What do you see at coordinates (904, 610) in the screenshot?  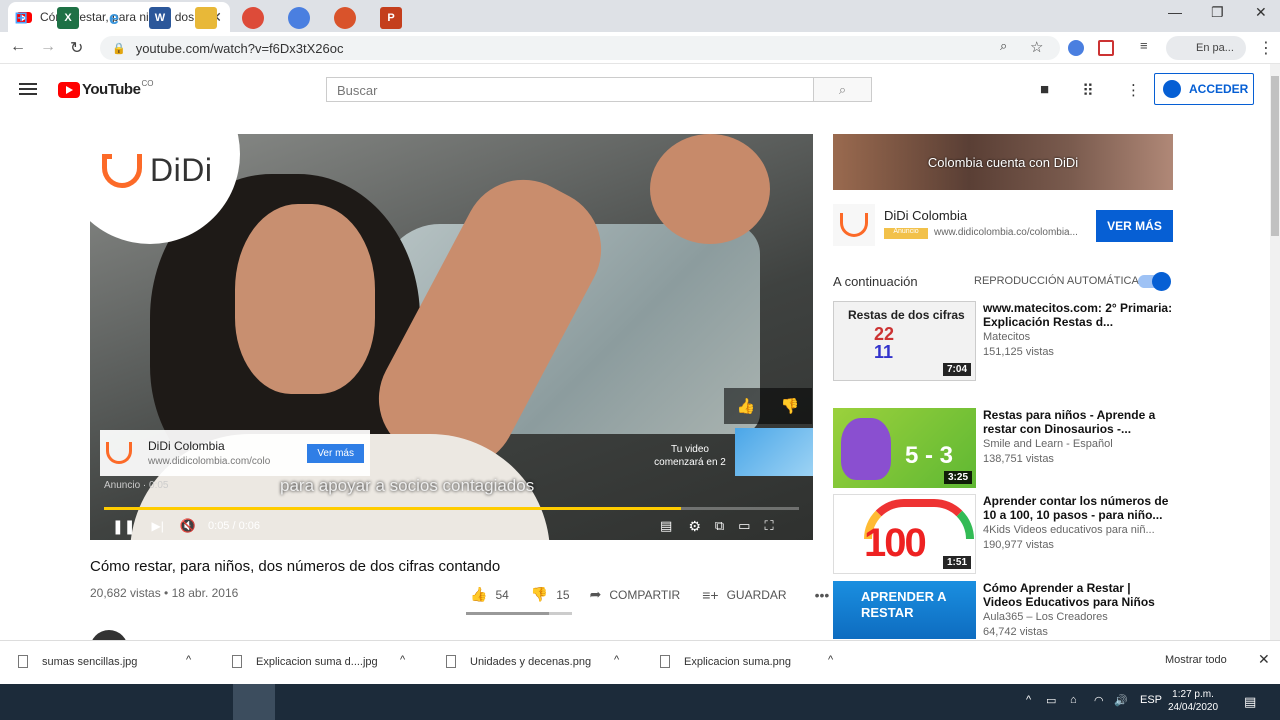 I see `recommendation-thumbnail: APRENDER A RESTAR` at bounding box center [904, 610].